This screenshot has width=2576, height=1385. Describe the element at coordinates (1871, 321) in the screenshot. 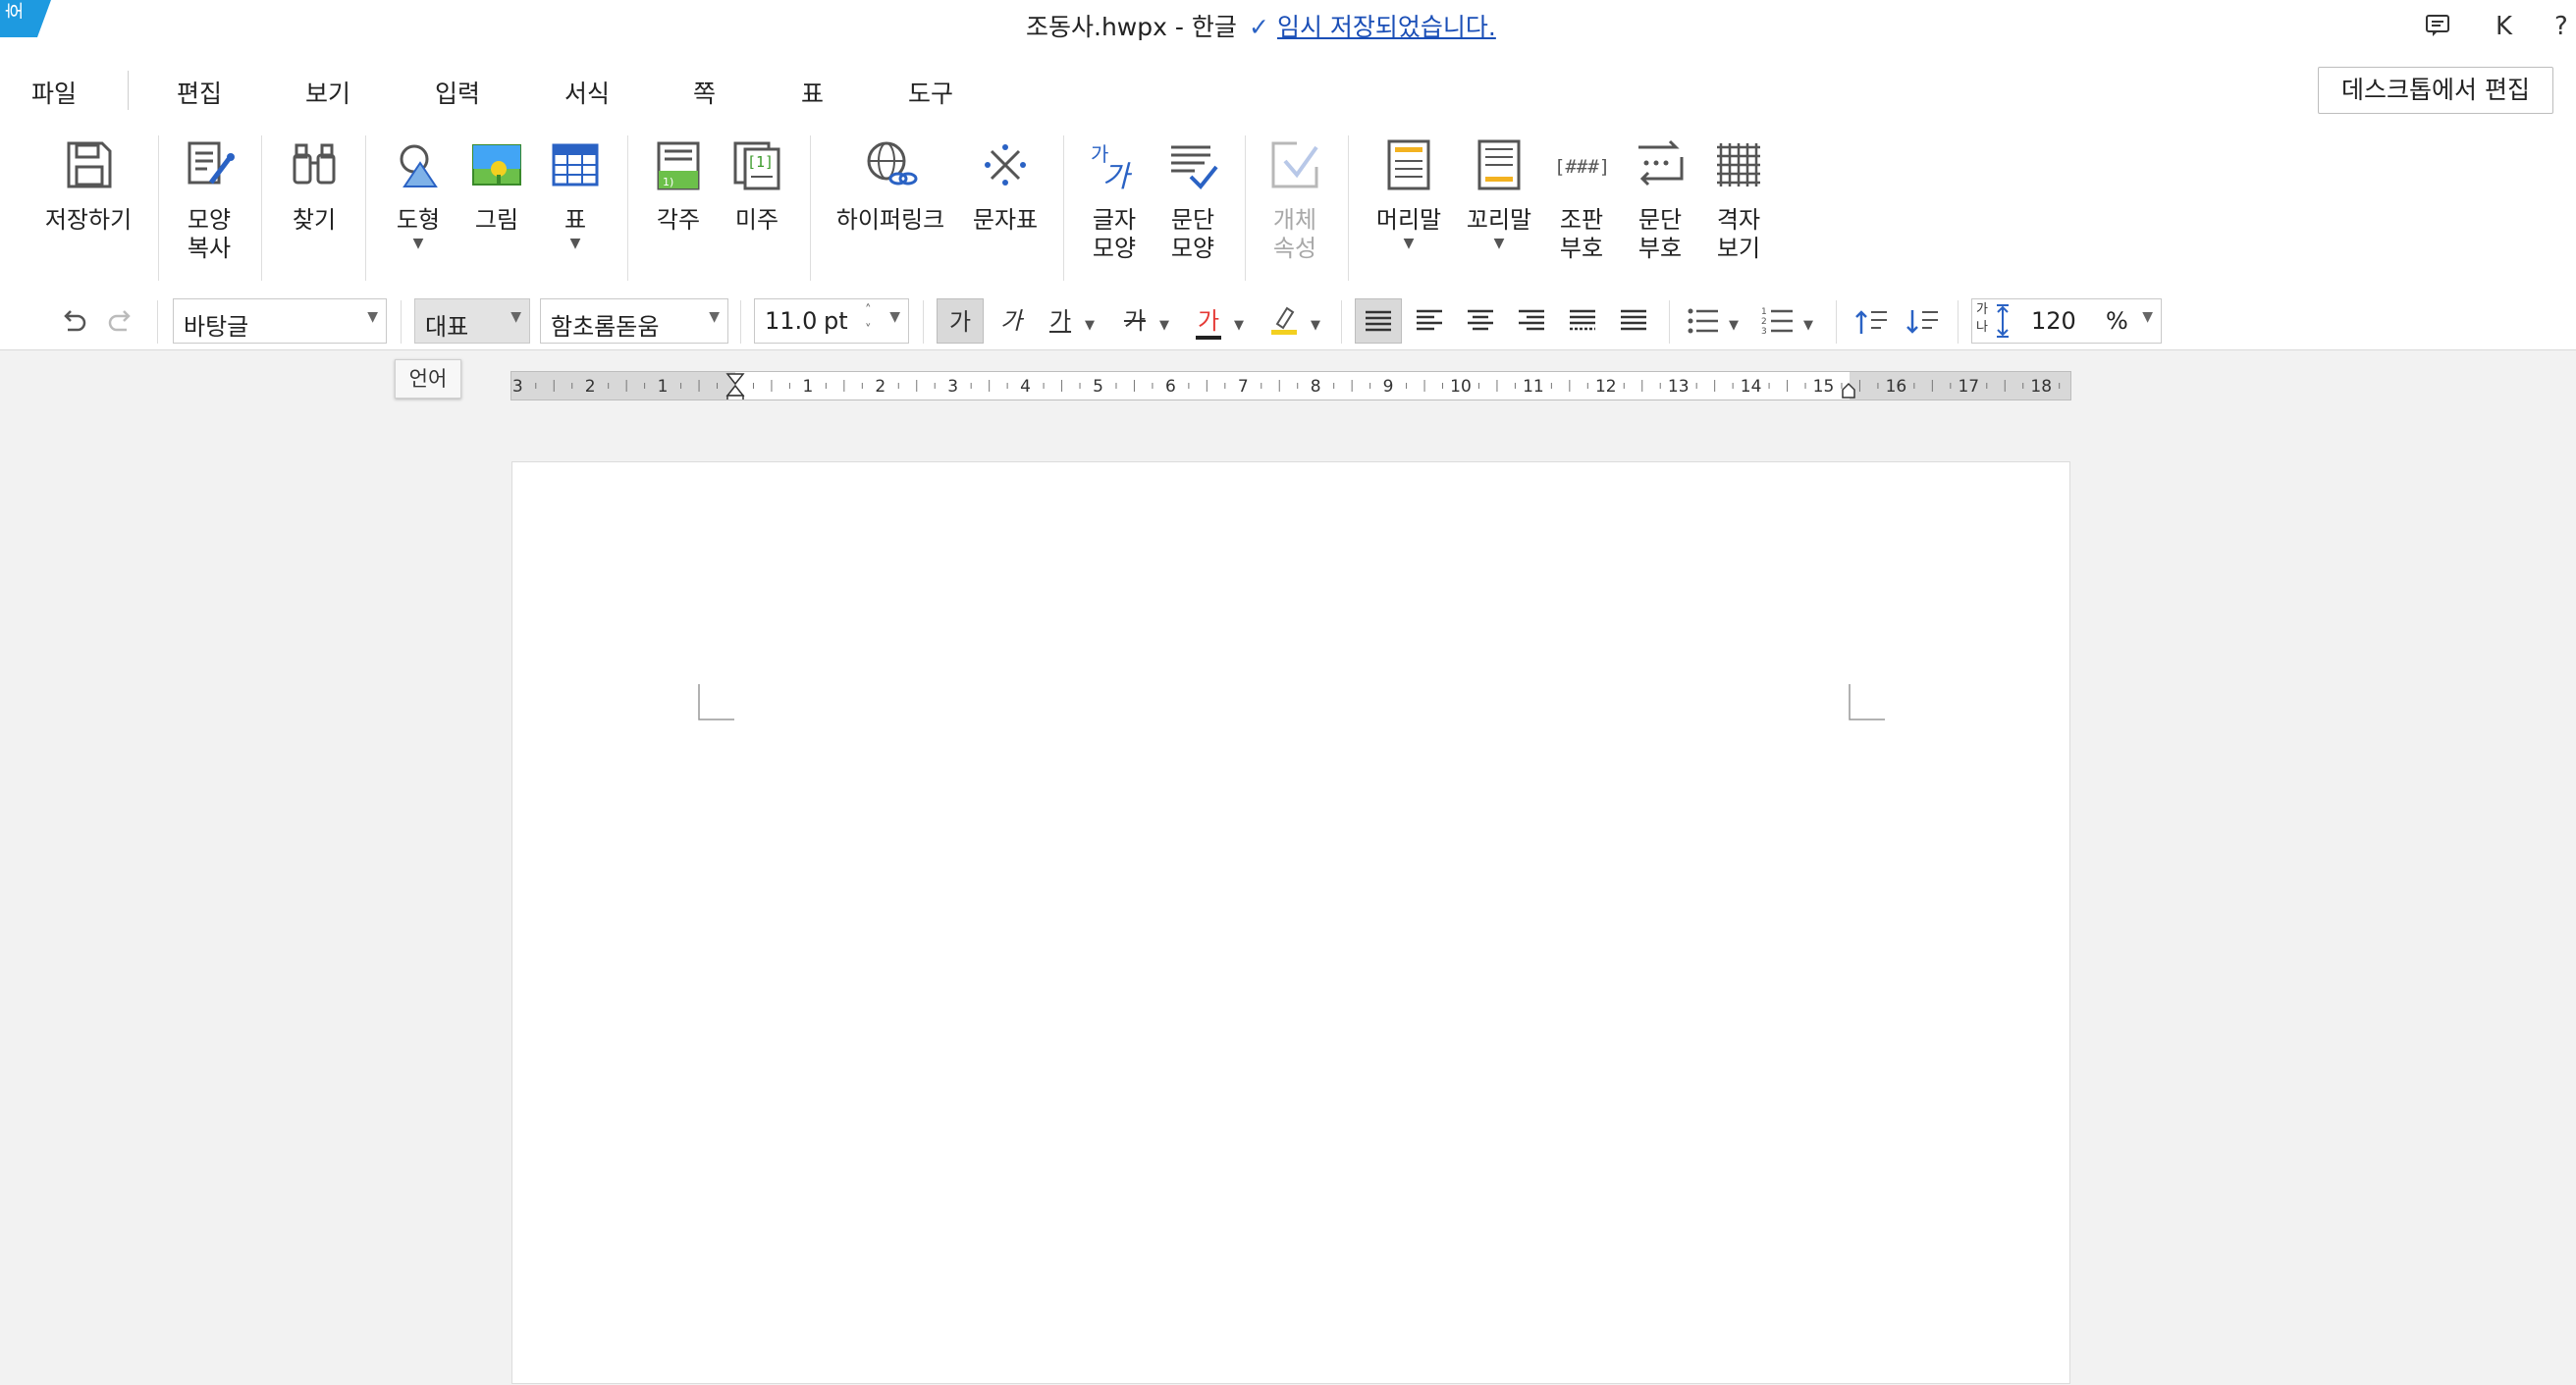

I see `increase-level-button` at that location.